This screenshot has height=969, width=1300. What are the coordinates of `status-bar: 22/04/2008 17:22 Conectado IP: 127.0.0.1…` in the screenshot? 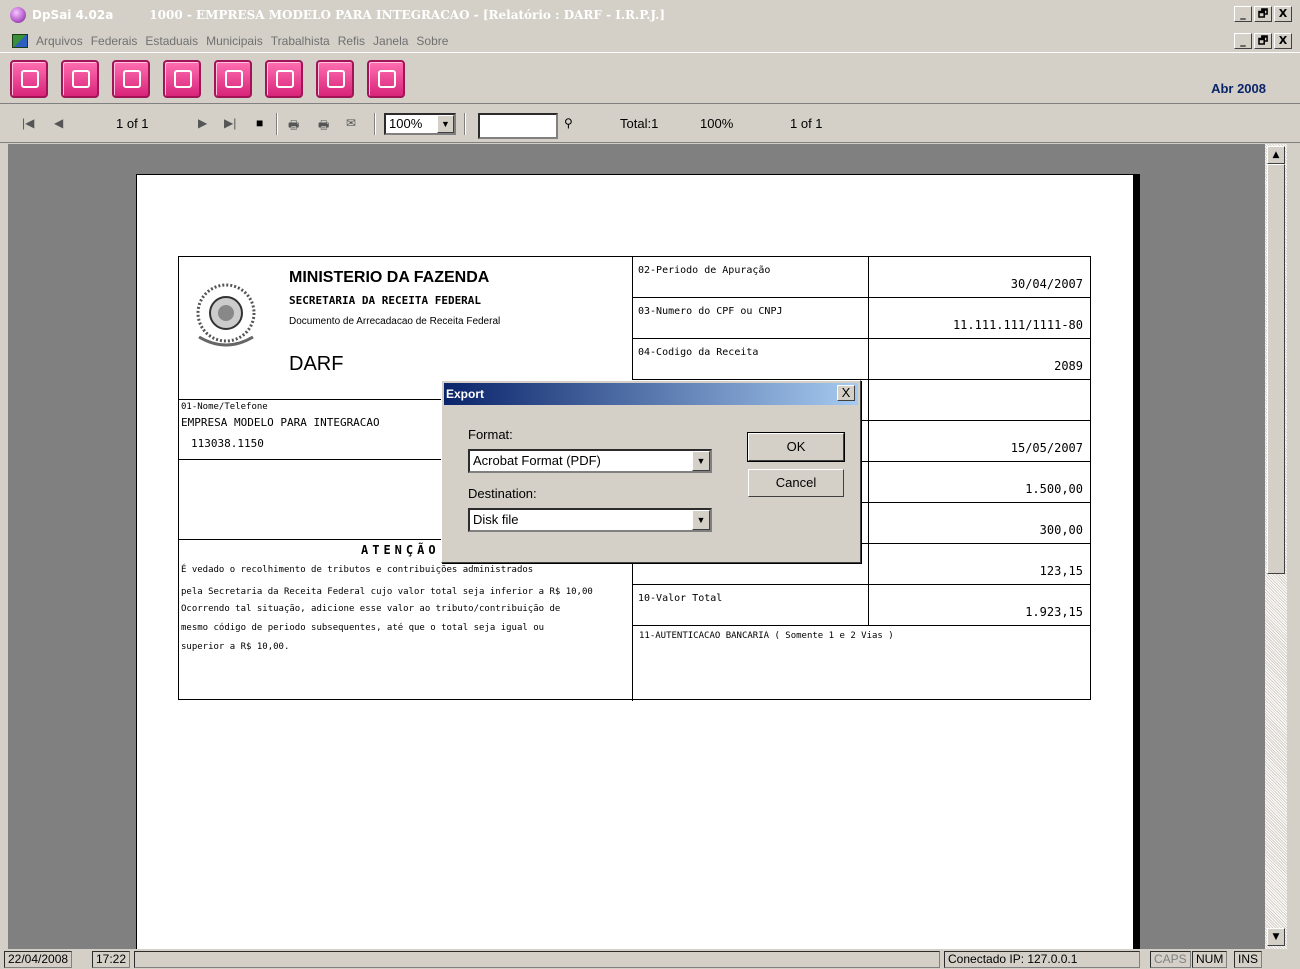 It's located at (650, 959).